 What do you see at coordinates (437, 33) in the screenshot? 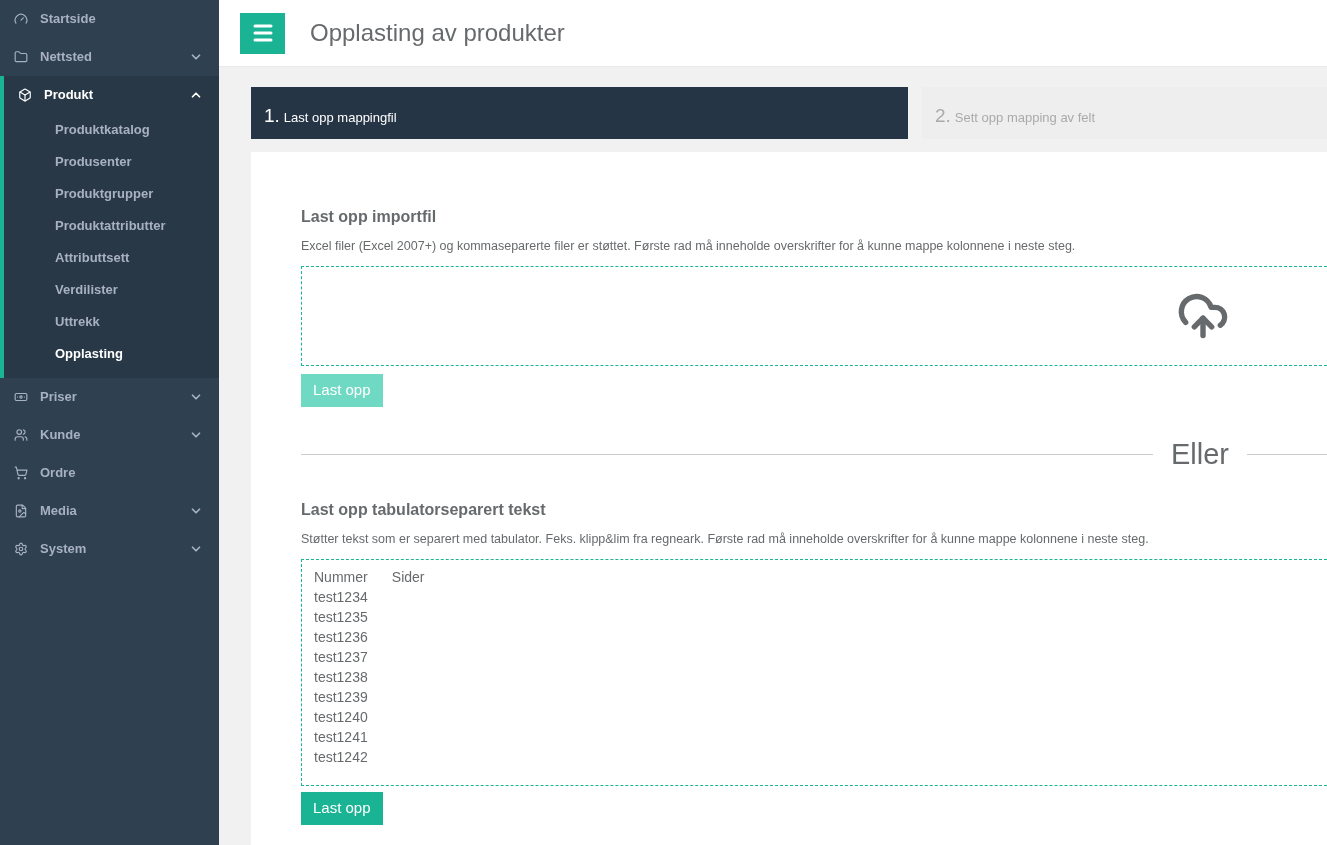
I see `page-title: Opplasting av produkter` at bounding box center [437, 33].